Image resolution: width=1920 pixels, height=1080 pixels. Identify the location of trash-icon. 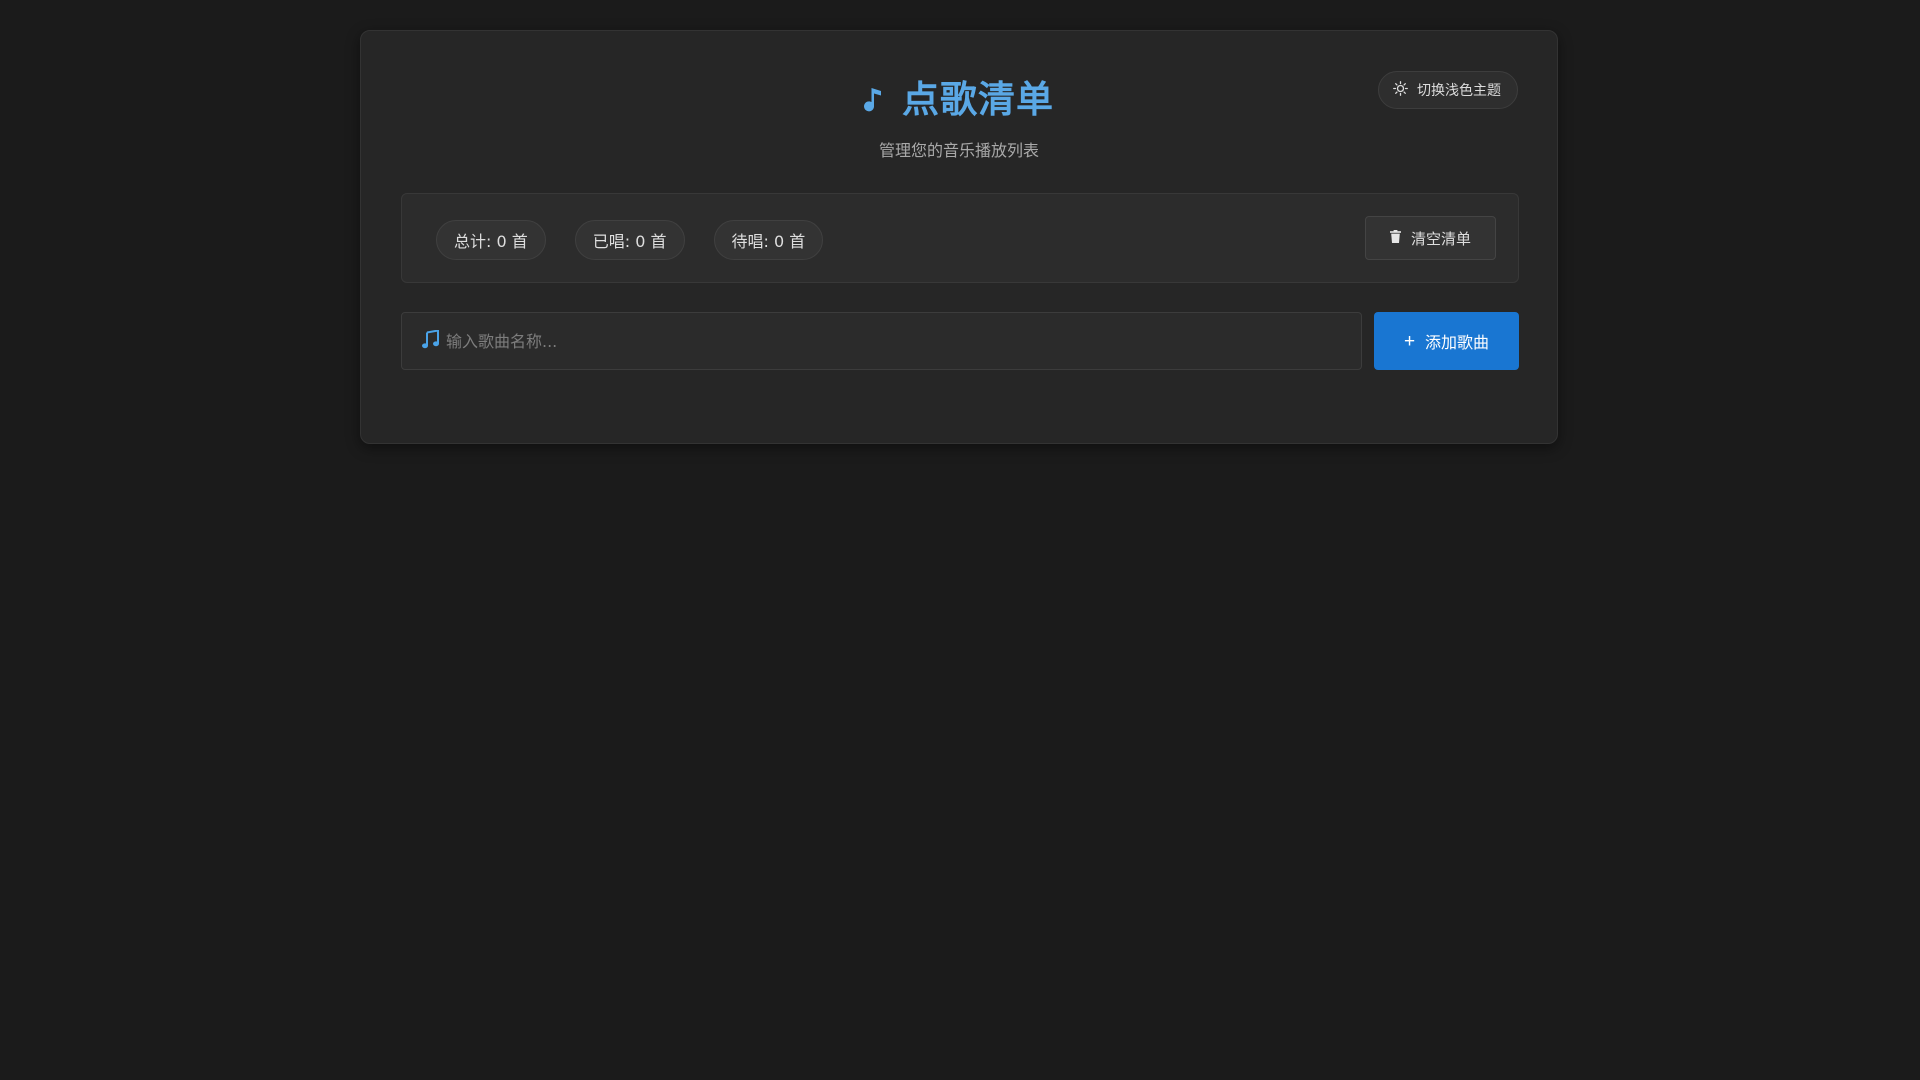
(1395, 238).